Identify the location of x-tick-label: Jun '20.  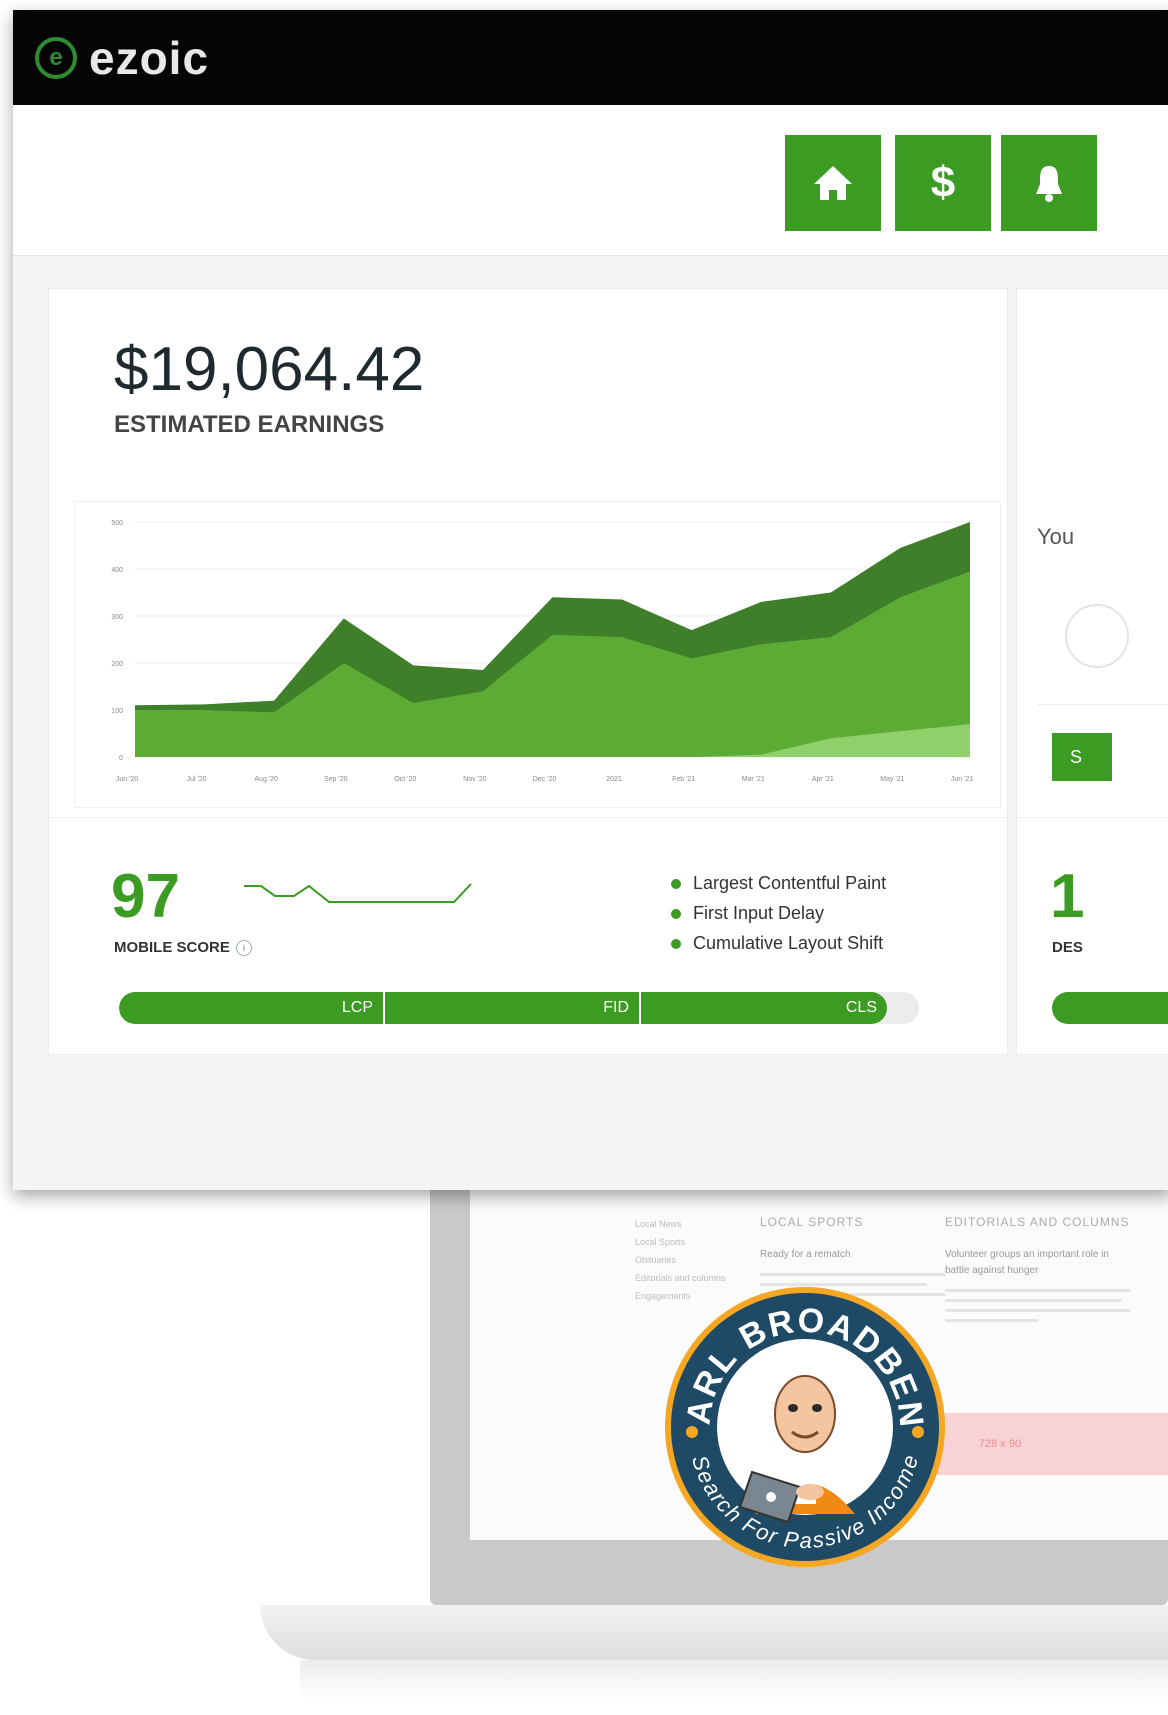
(127, 779).